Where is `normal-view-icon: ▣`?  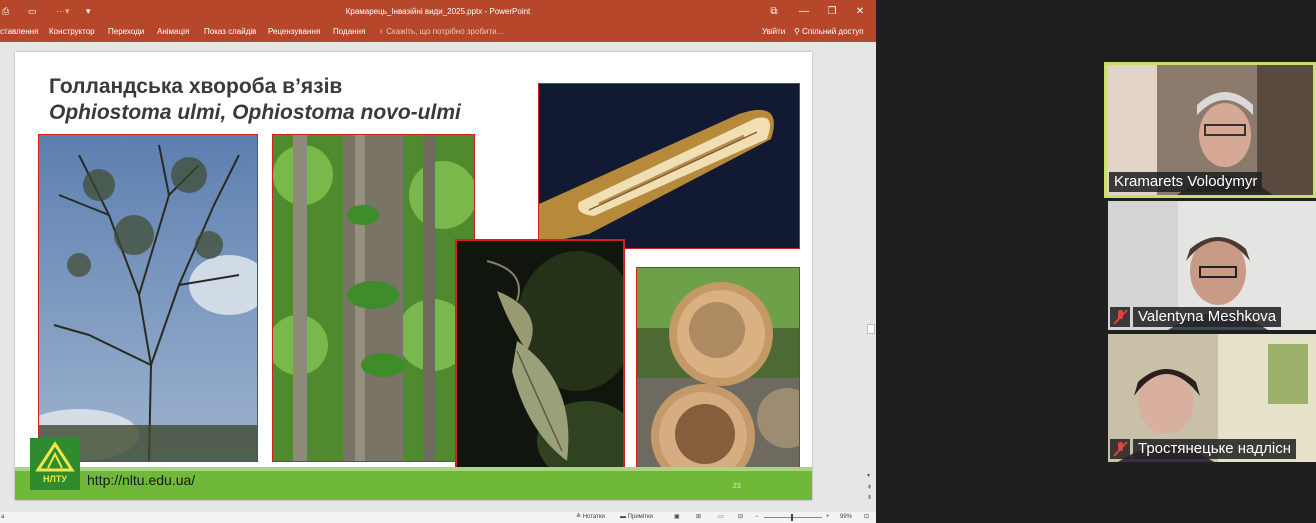 normal-view-icon: ▣ is located at coordinates (677, 518).